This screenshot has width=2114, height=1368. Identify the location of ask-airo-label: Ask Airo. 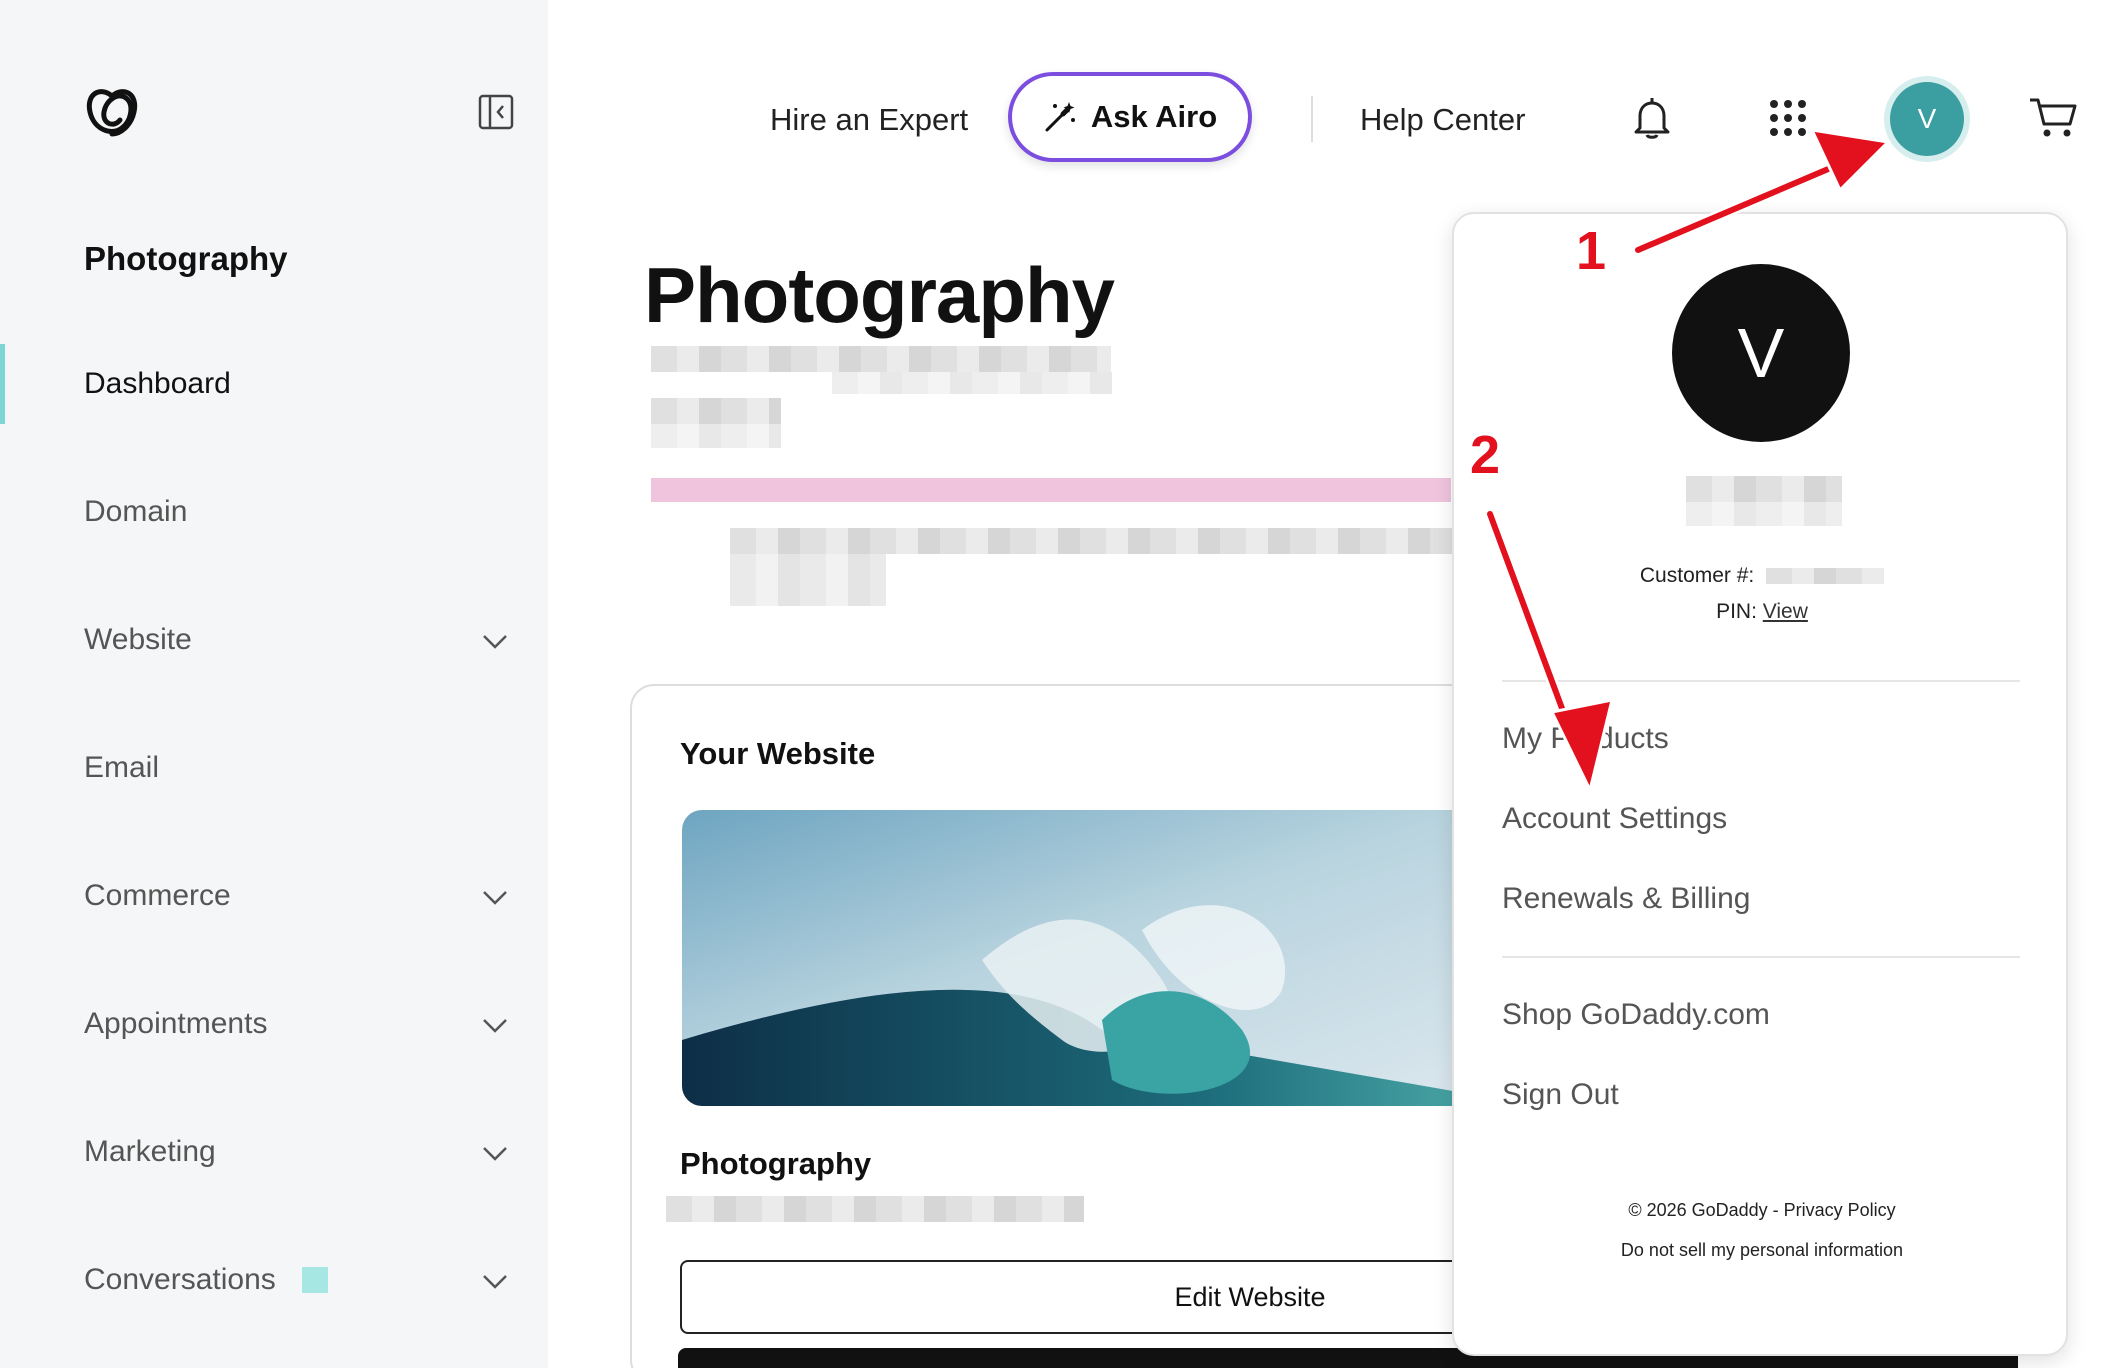
(1154, 116).